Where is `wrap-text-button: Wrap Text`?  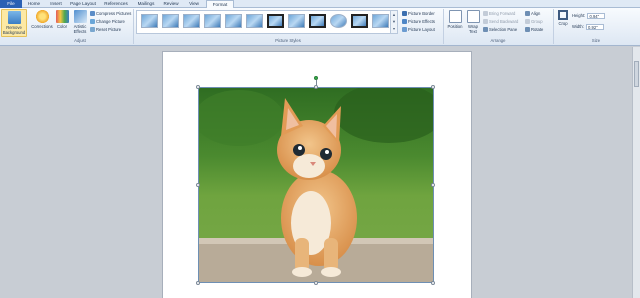
wrap-text-button: Wrap Text is located at coordinates (473, 23).